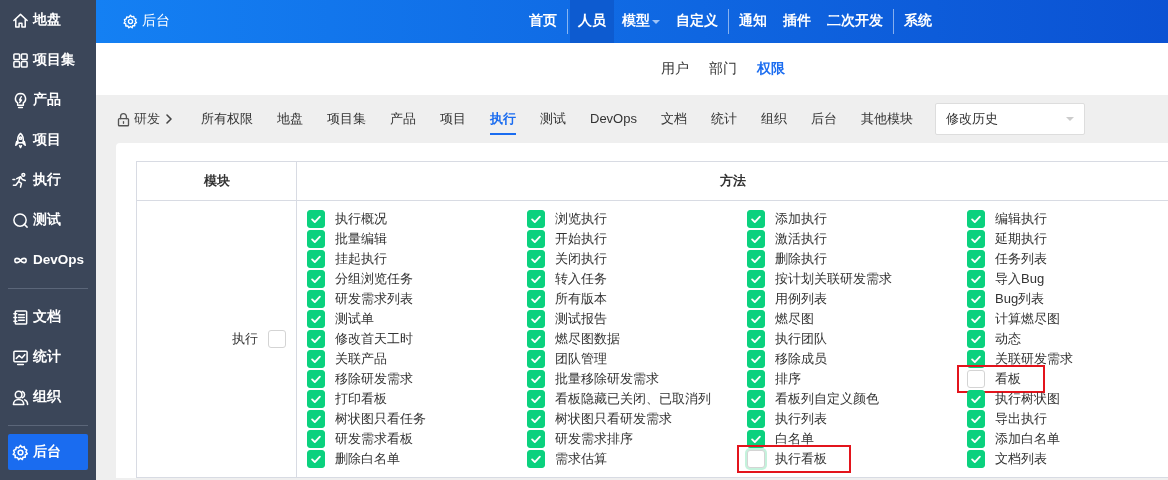 The height and width of the screenshot is (480, 1168). Describe the element at coordinates (592, 21) in the screenshot. I see `nav-link: 人员` at that location.